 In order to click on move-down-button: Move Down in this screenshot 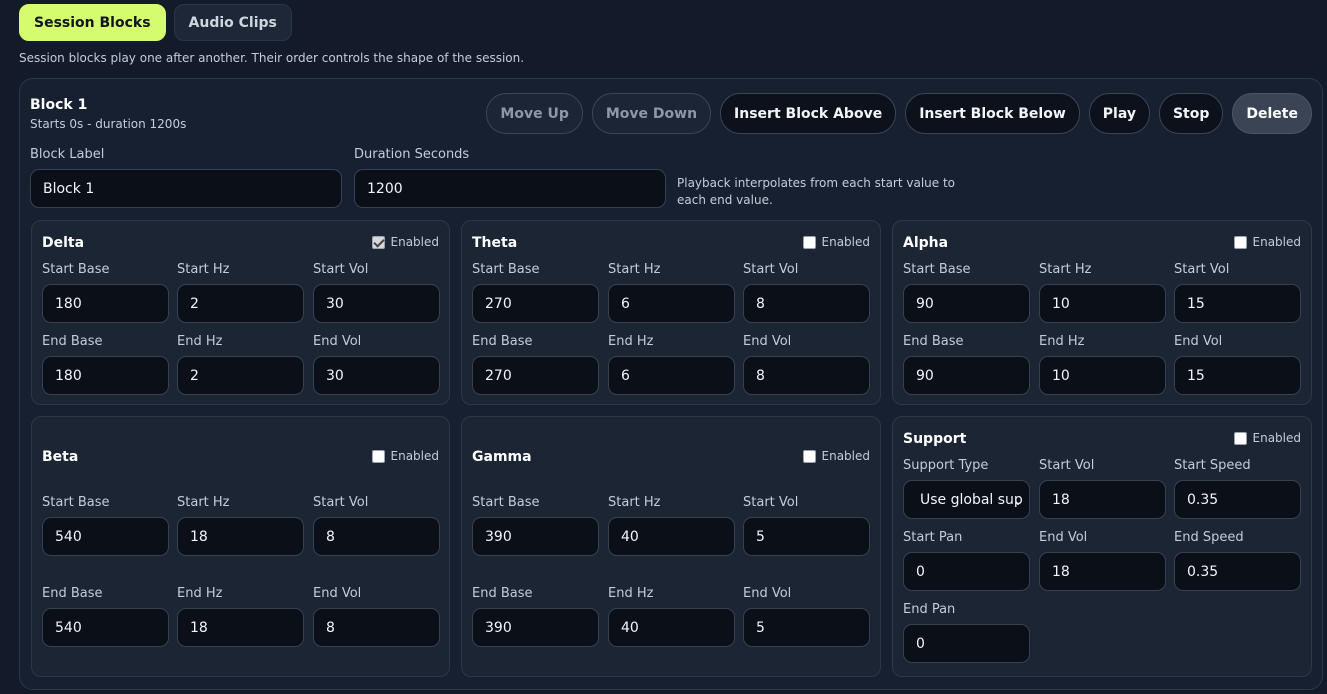, I will do `click(651, 113)`.